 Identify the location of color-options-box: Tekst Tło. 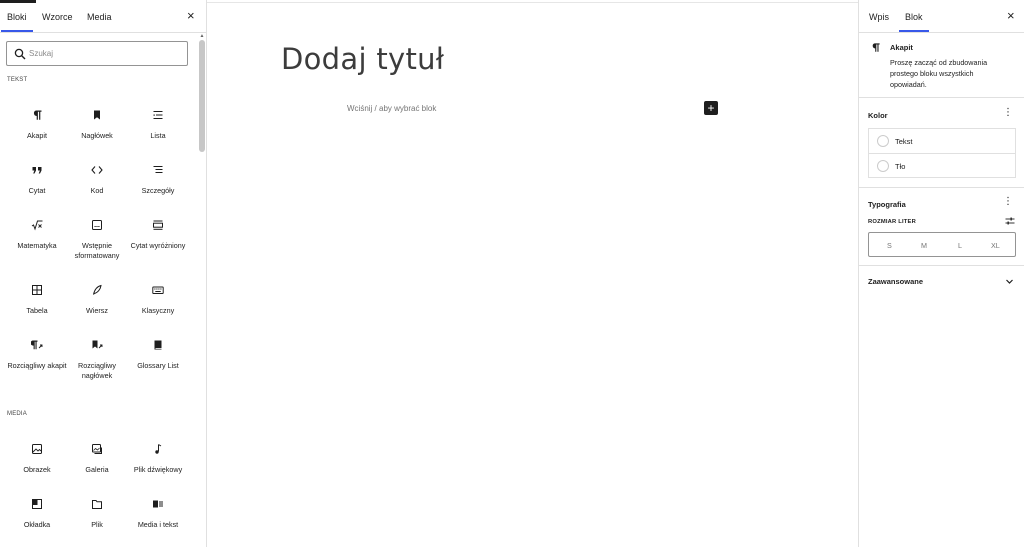
(942, 153).